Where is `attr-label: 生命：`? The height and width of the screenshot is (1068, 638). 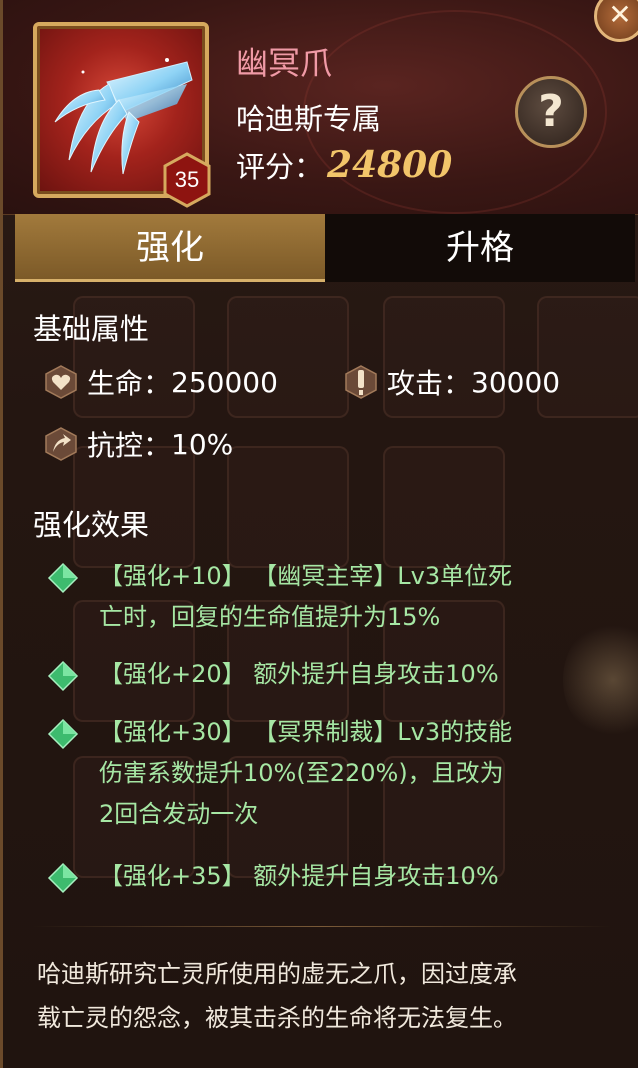 attr-label: 生命： is located at coordinates (129, 383).